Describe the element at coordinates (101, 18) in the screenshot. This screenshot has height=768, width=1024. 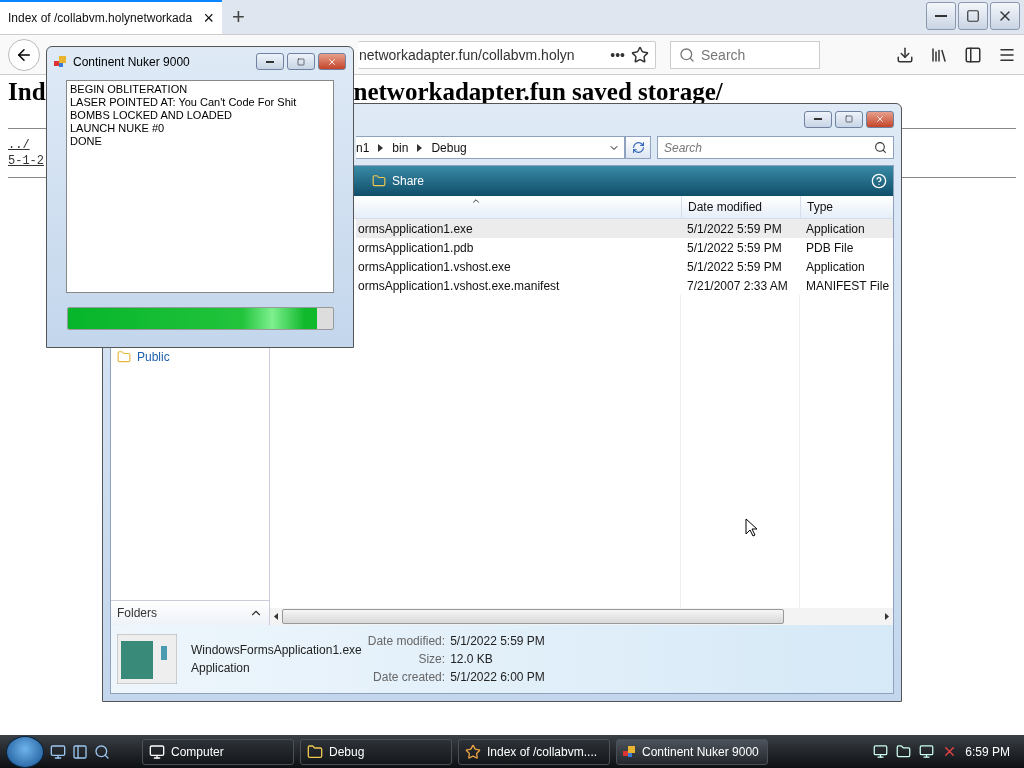
I see `tab-title: Index of /collabvm.holynetworkada` at that location.